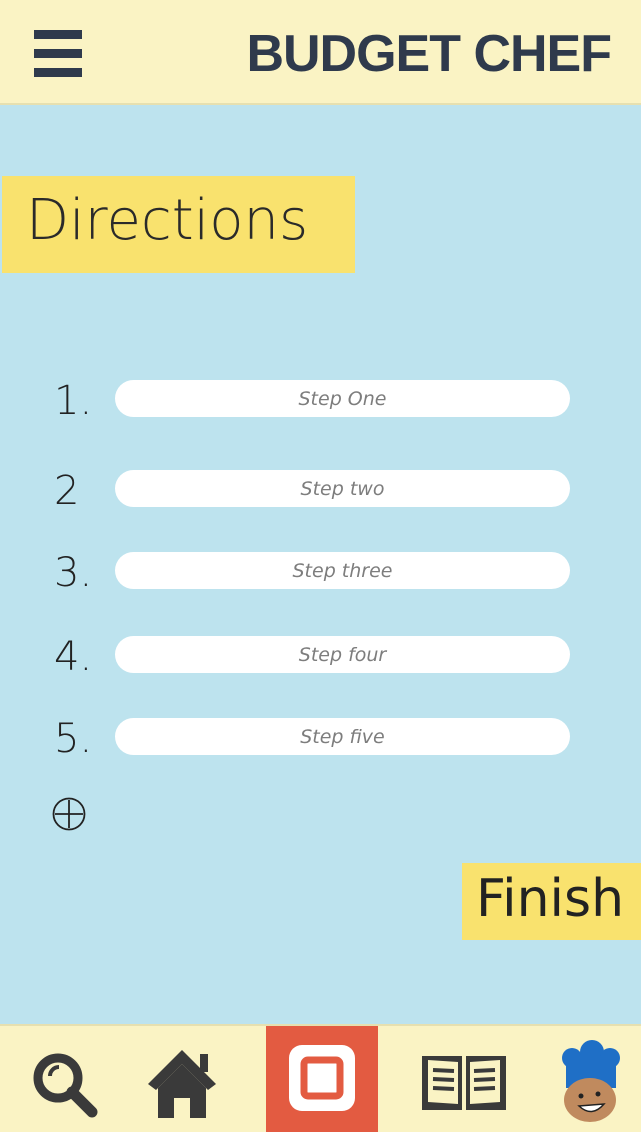 The width and height of the screenshot is (641, 1132). I want to click on step-row-4: 4., so click(320, 657).